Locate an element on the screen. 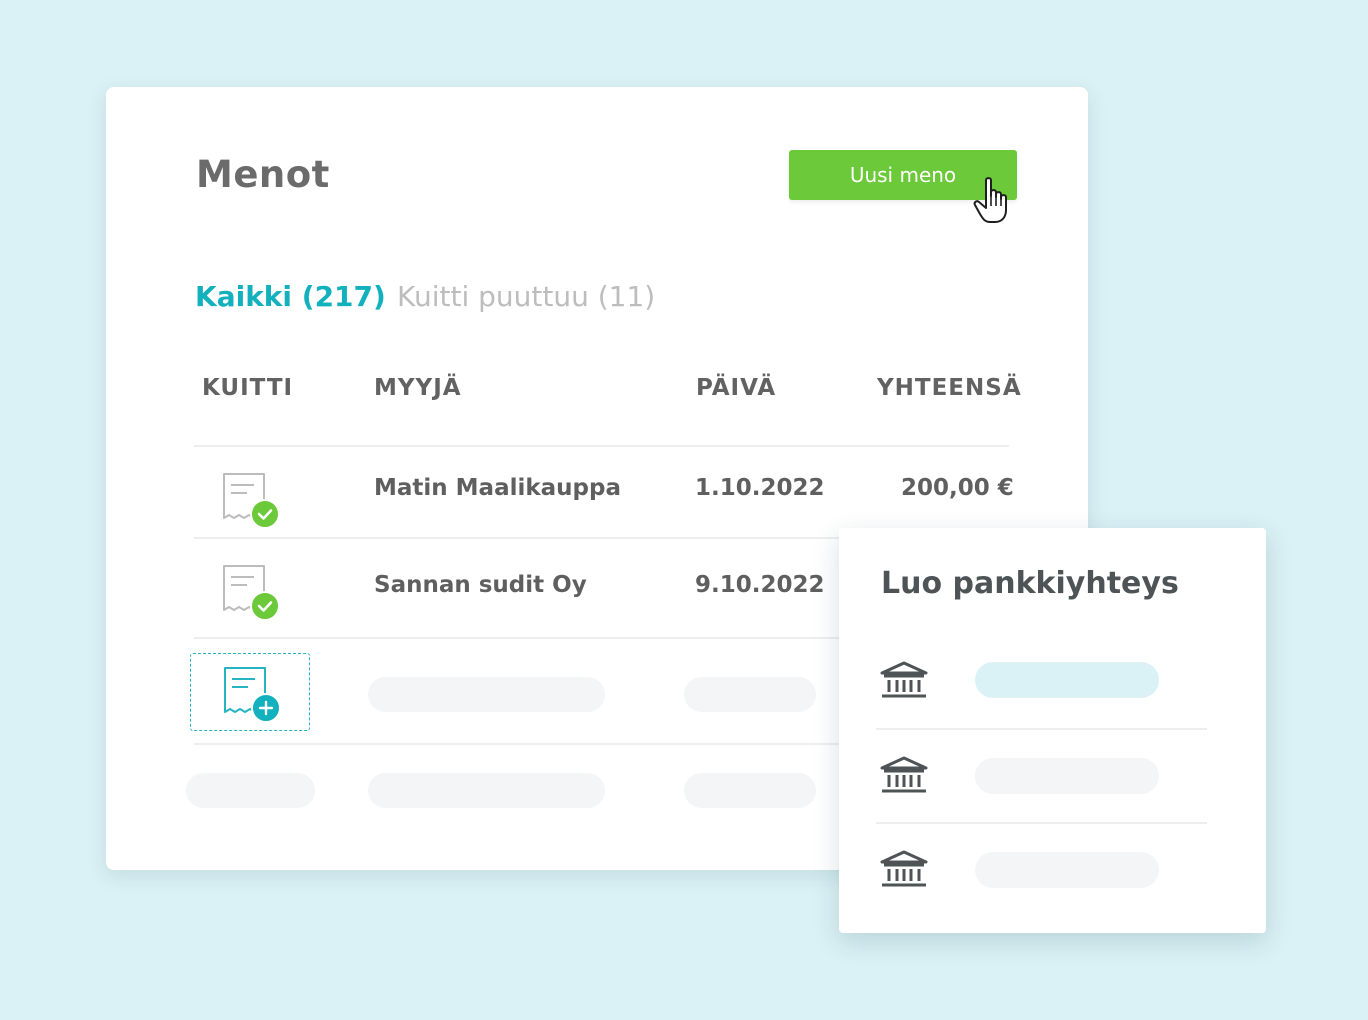  row-date: 1.10.2022 is located at coordinates (760, 488).